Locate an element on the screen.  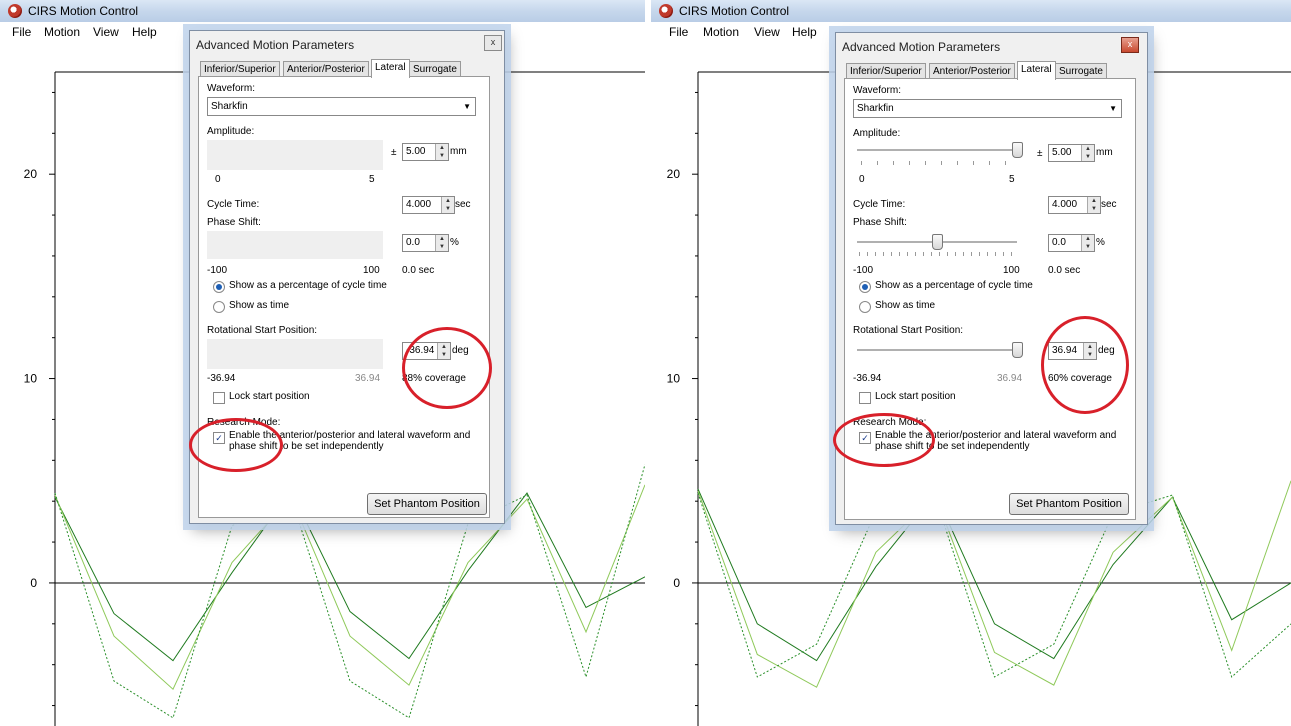
amplitude-ticks is located at coordinates (936, 163).